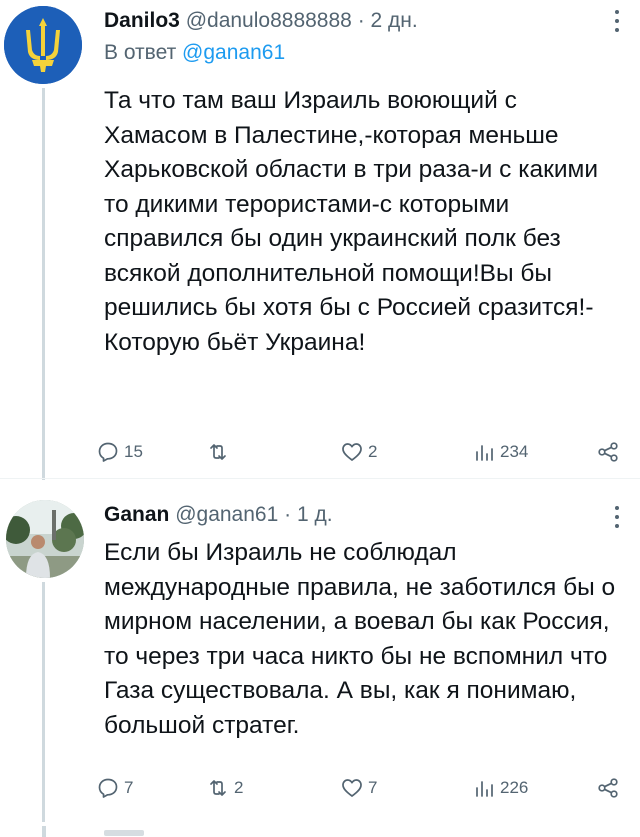 This screenshot has height=837, width=640. I want to click on tweet-time: 1 д., so click(315, 514).